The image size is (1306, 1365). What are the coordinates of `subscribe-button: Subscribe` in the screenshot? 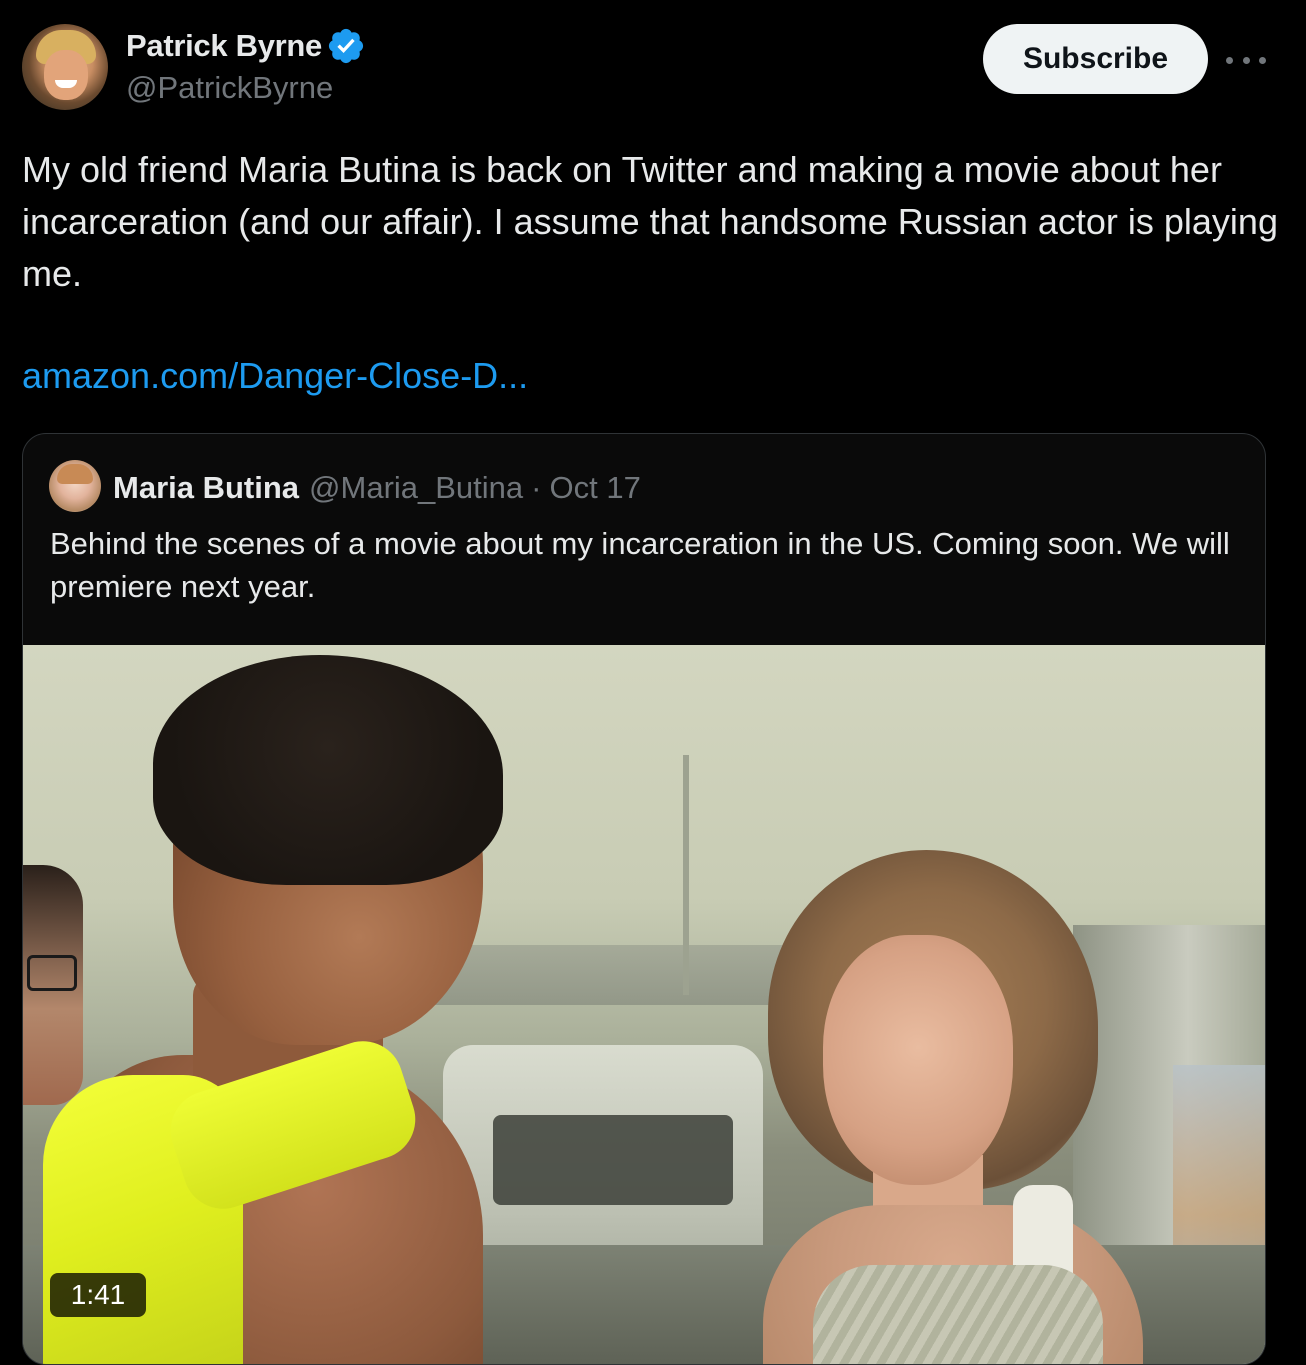 It's located at (1095, 59).